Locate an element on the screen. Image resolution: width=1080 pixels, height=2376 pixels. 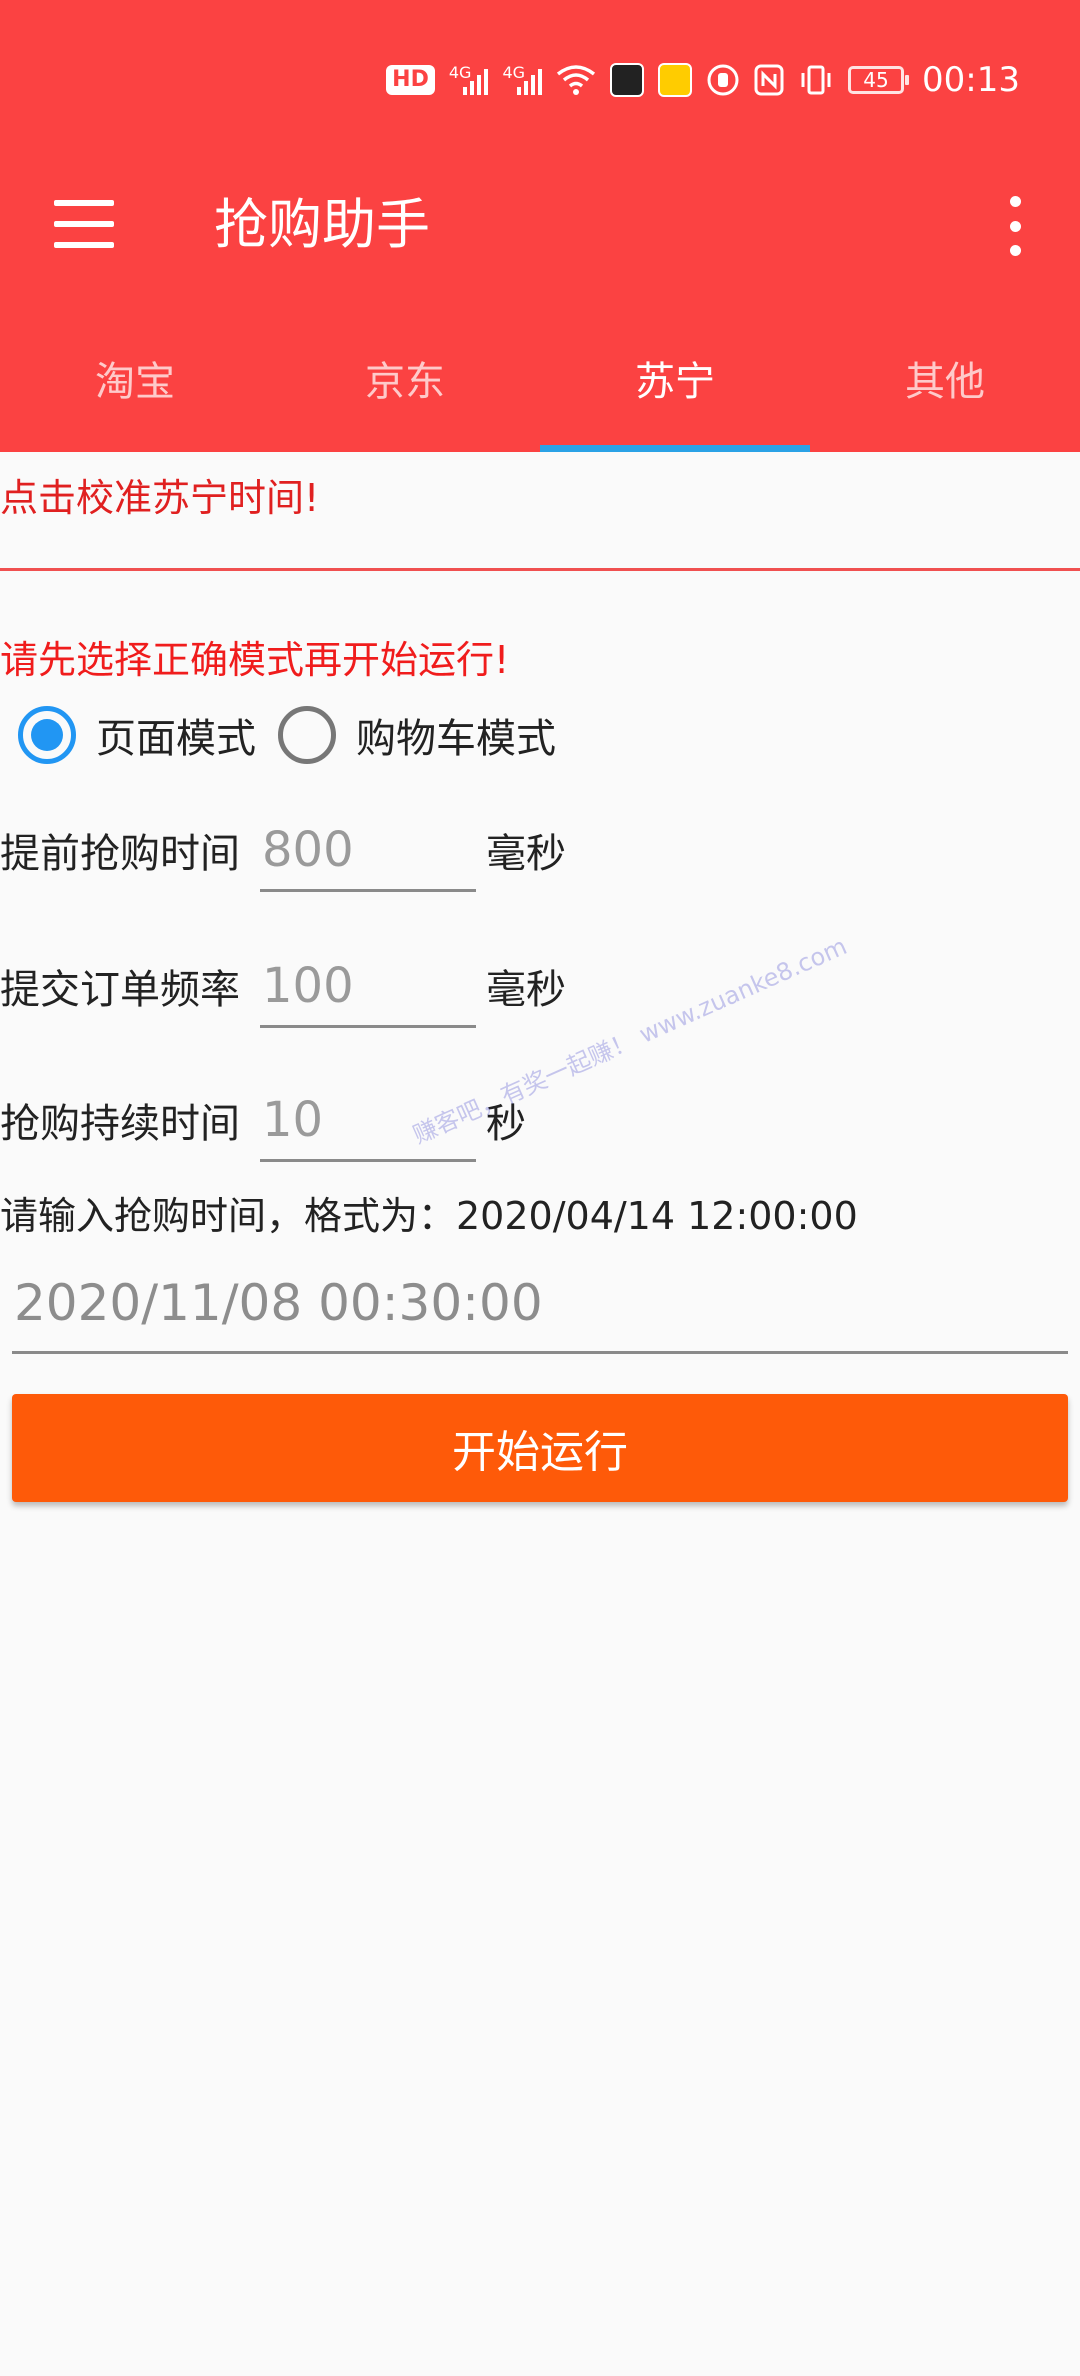
hd-icon: HD is located at coordinates (410, 80).